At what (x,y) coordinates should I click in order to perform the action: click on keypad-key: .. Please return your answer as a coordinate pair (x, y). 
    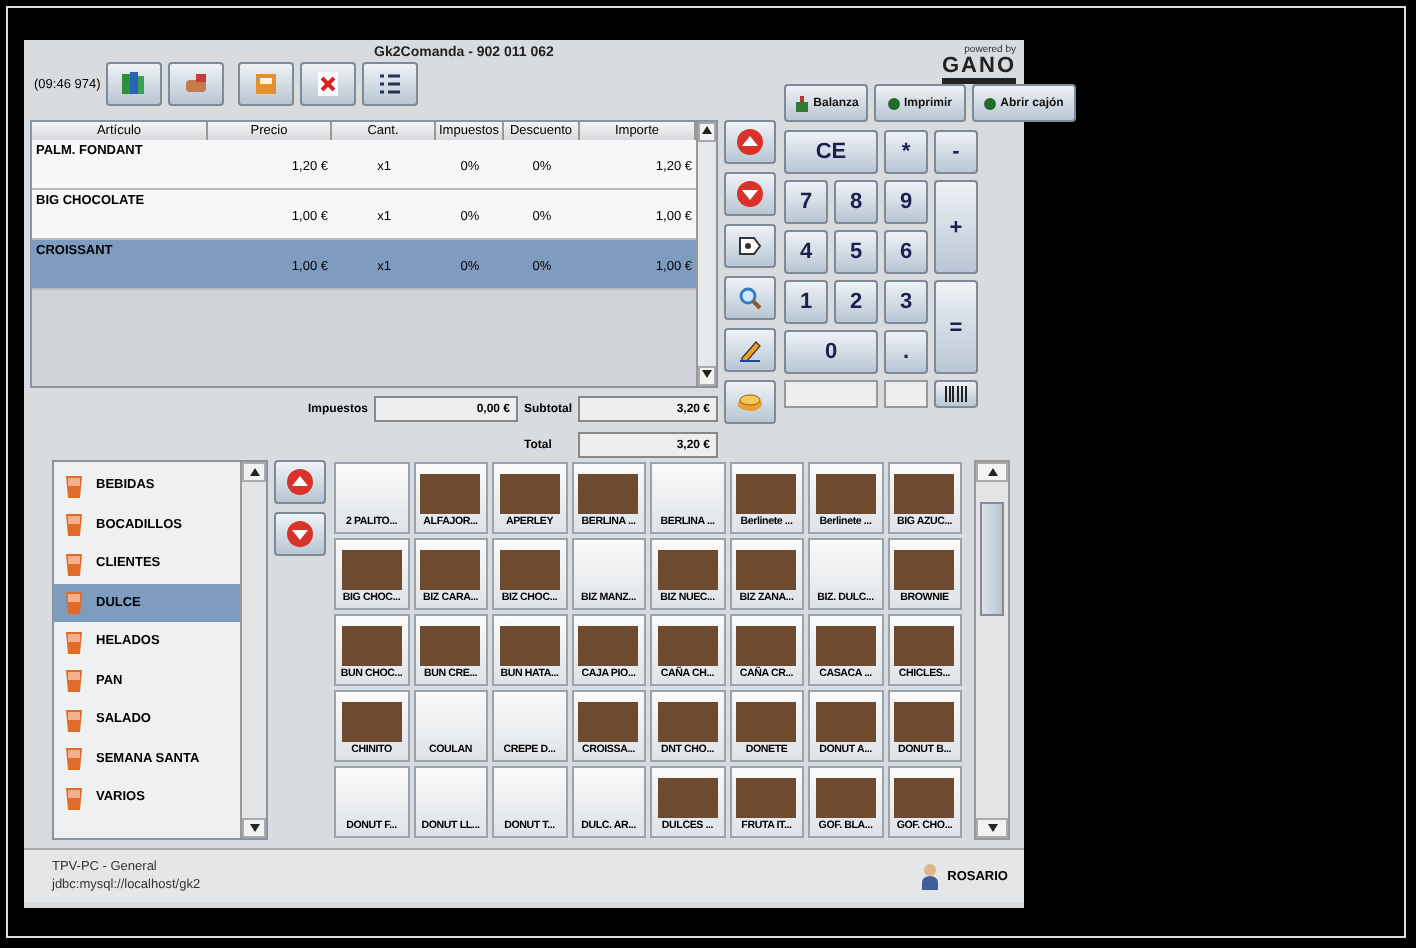
    Looking at the image, I should click on (906, 352).